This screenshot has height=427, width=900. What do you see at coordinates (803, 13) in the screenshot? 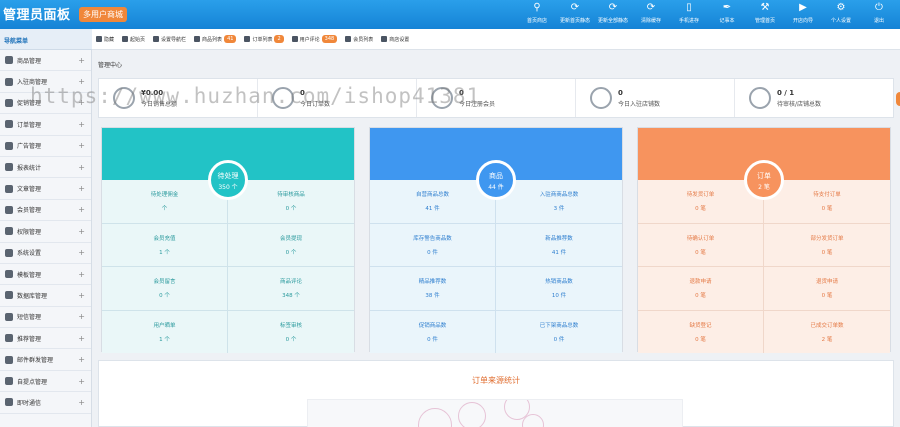
I see `top-action-wizard: ▶ 开店向导` at bounding box center [803, 13].